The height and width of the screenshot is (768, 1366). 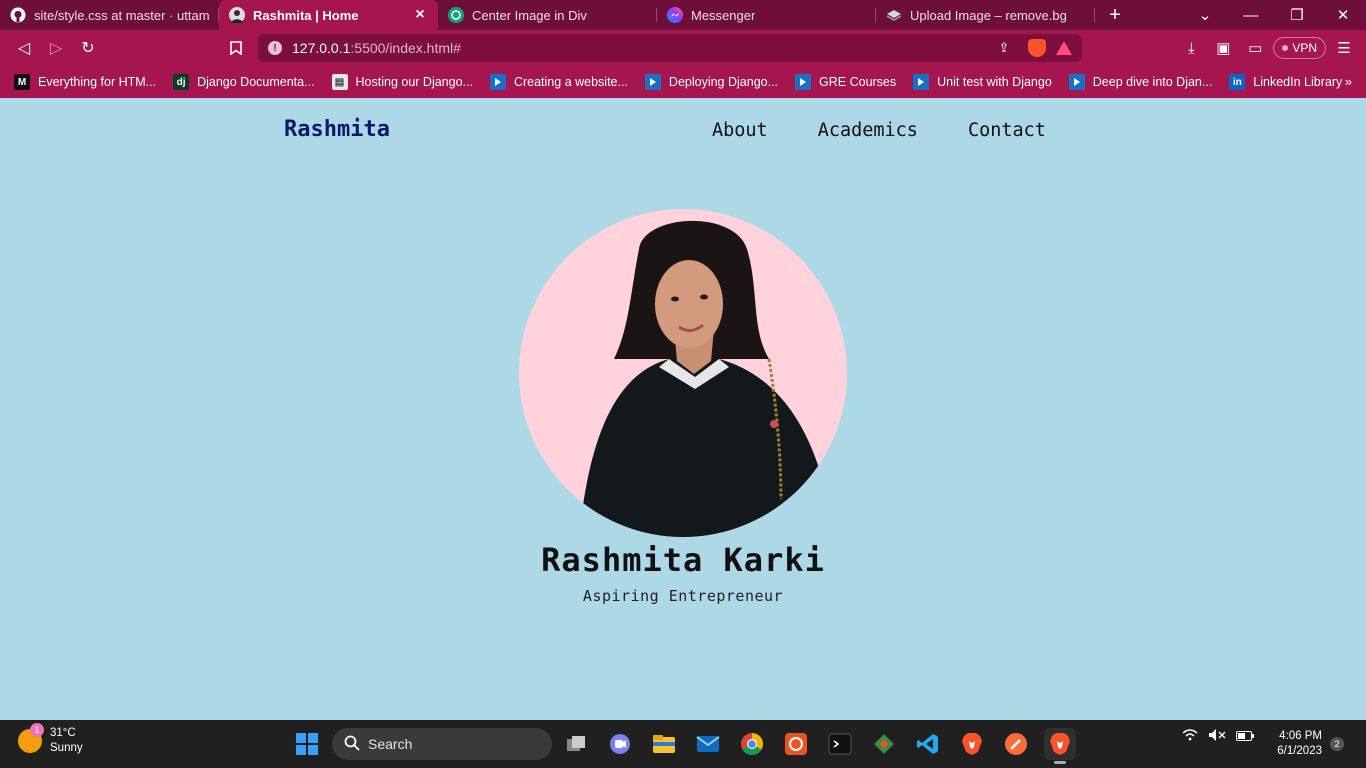 What do you see at coordinates (683, 560) in the screenshot?
I see `hero-name: Rashmita Karki` at bounding box center [683, 560].